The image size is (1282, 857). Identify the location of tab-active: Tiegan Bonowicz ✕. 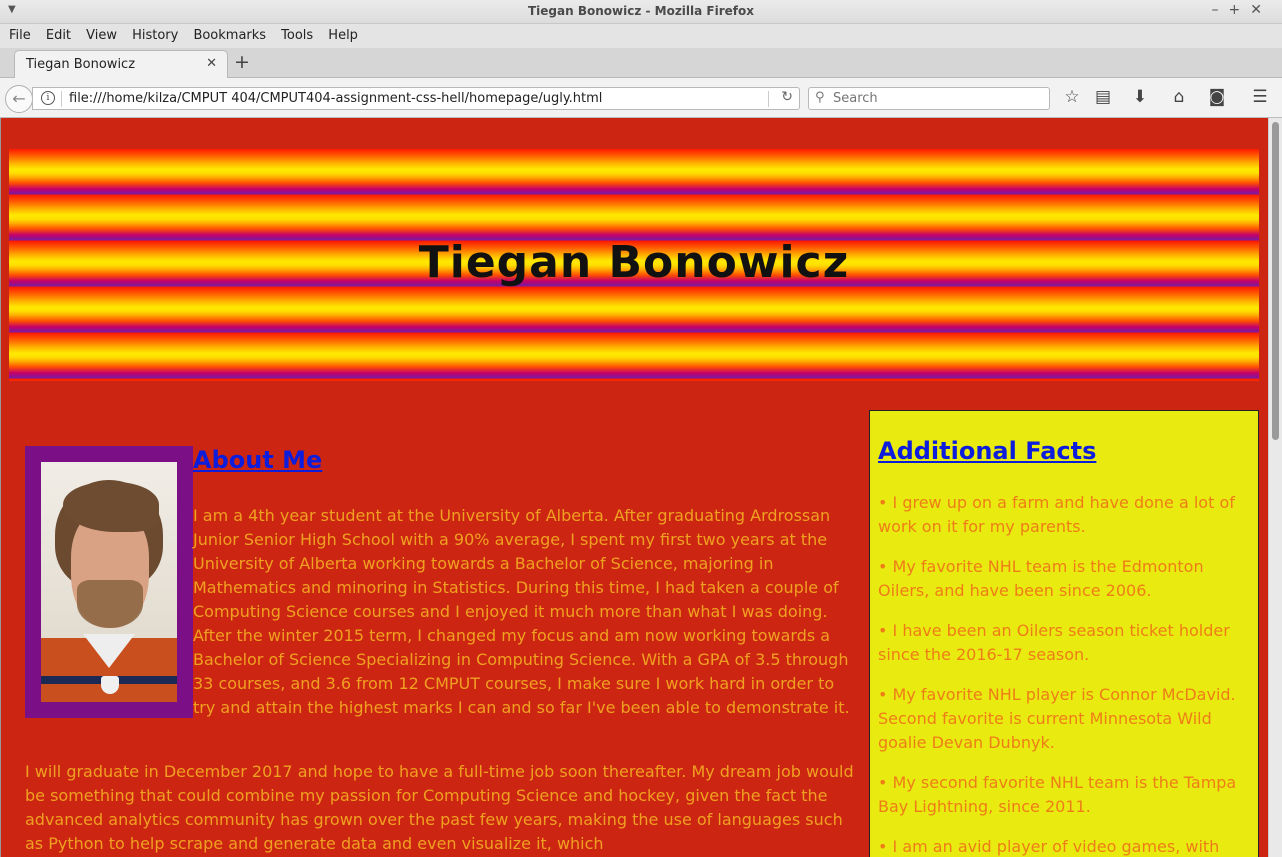
(121, 64).